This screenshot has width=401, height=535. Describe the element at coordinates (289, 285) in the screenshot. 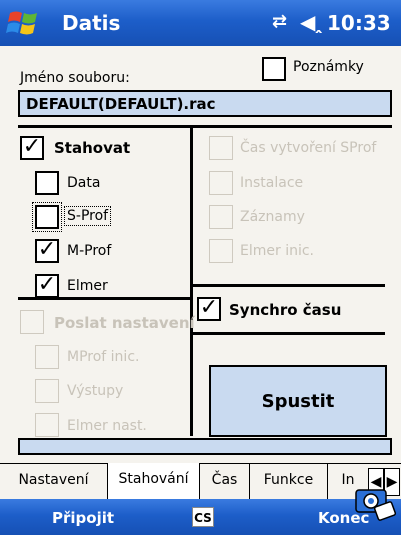

I see `divider-right-upper` at that location.